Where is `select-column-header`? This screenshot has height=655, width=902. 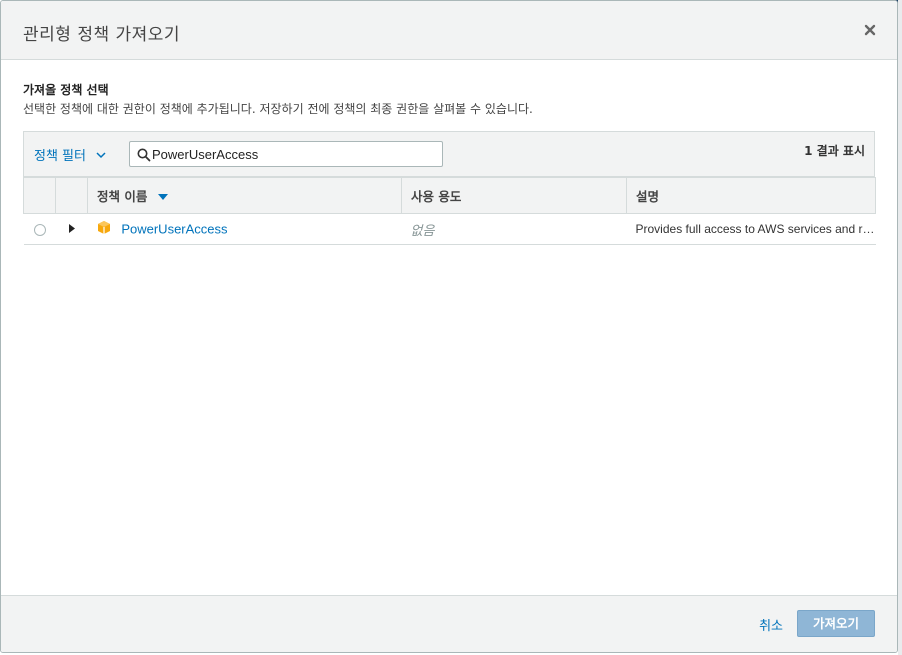 select-column-header is located at coordinates (39, 195).